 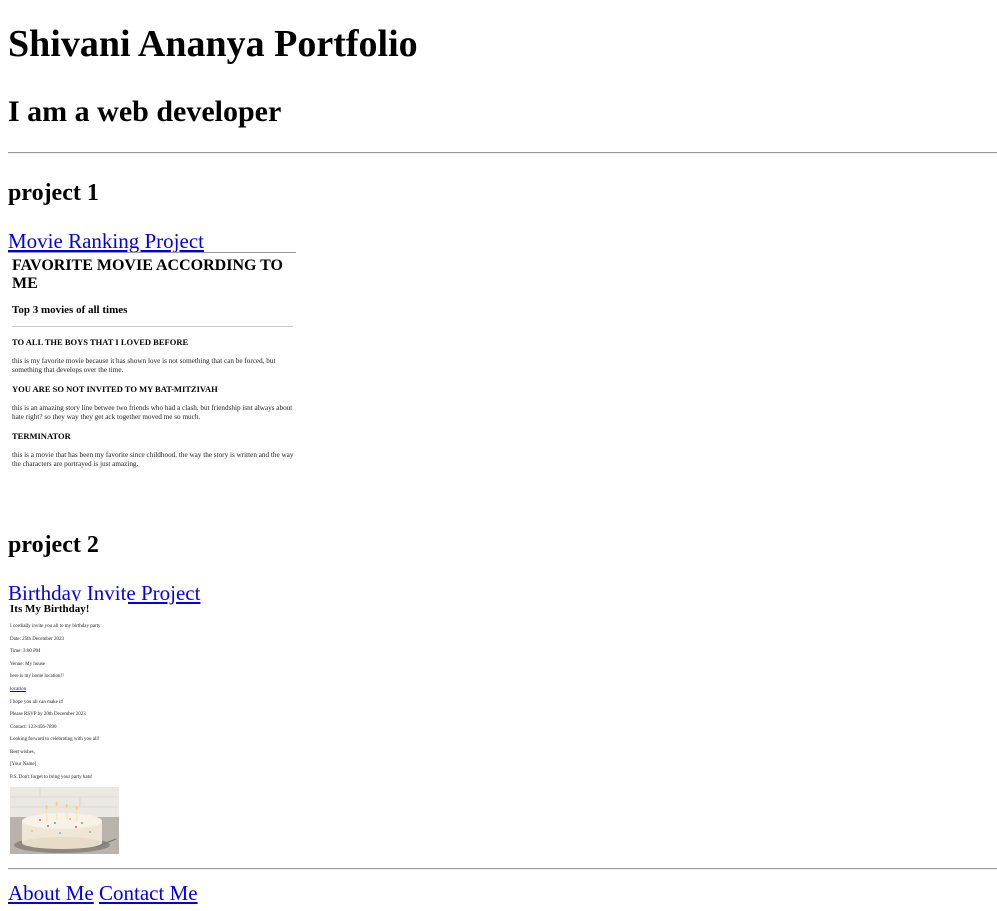 I want to click on best-wishes-line: Best wishes,, so click(x=22, y=752).